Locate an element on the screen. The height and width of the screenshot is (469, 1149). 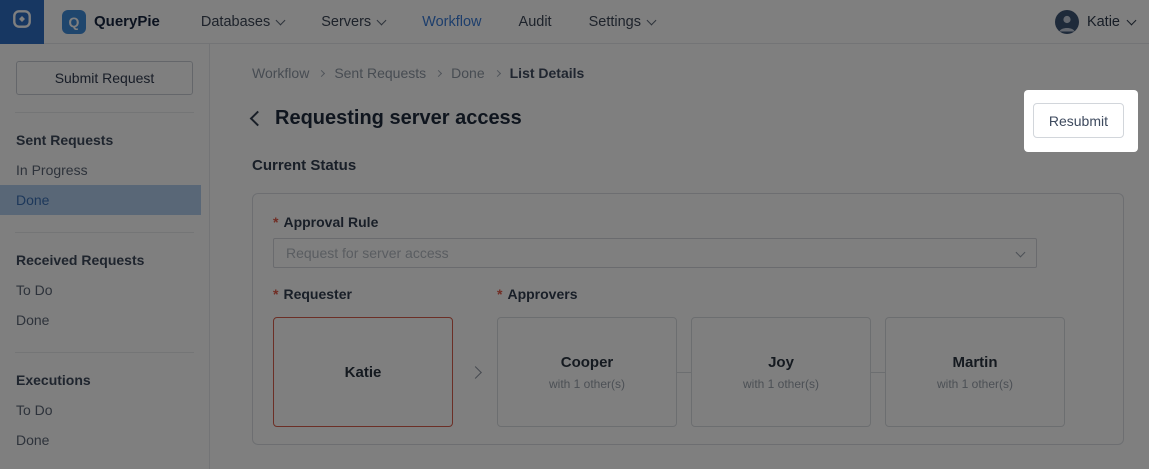
sidebar-item-sent-done: Done is located at coordinates (100, 200).